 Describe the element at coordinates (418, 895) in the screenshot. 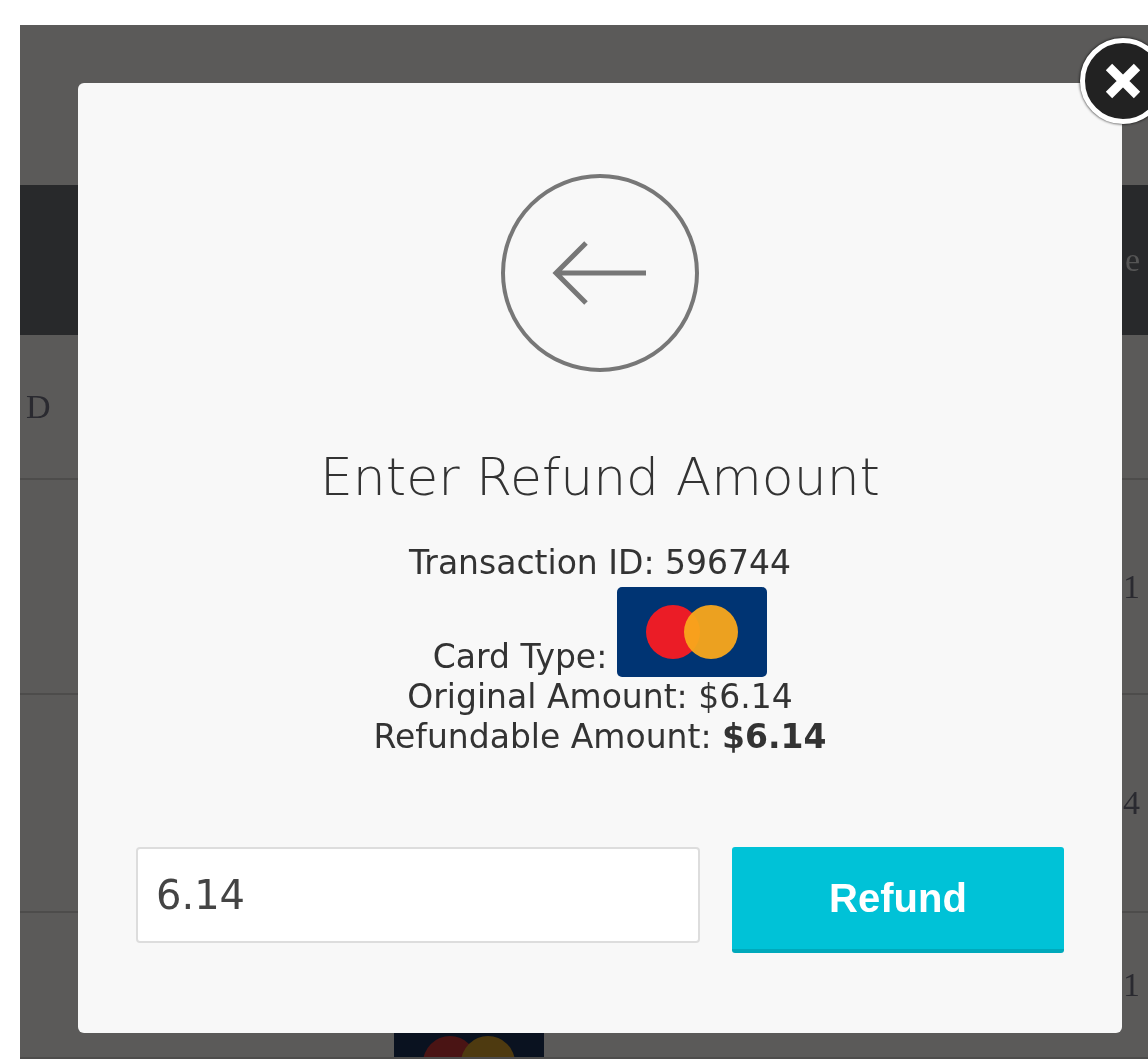

I see `amount-field: 6.14` at that location.